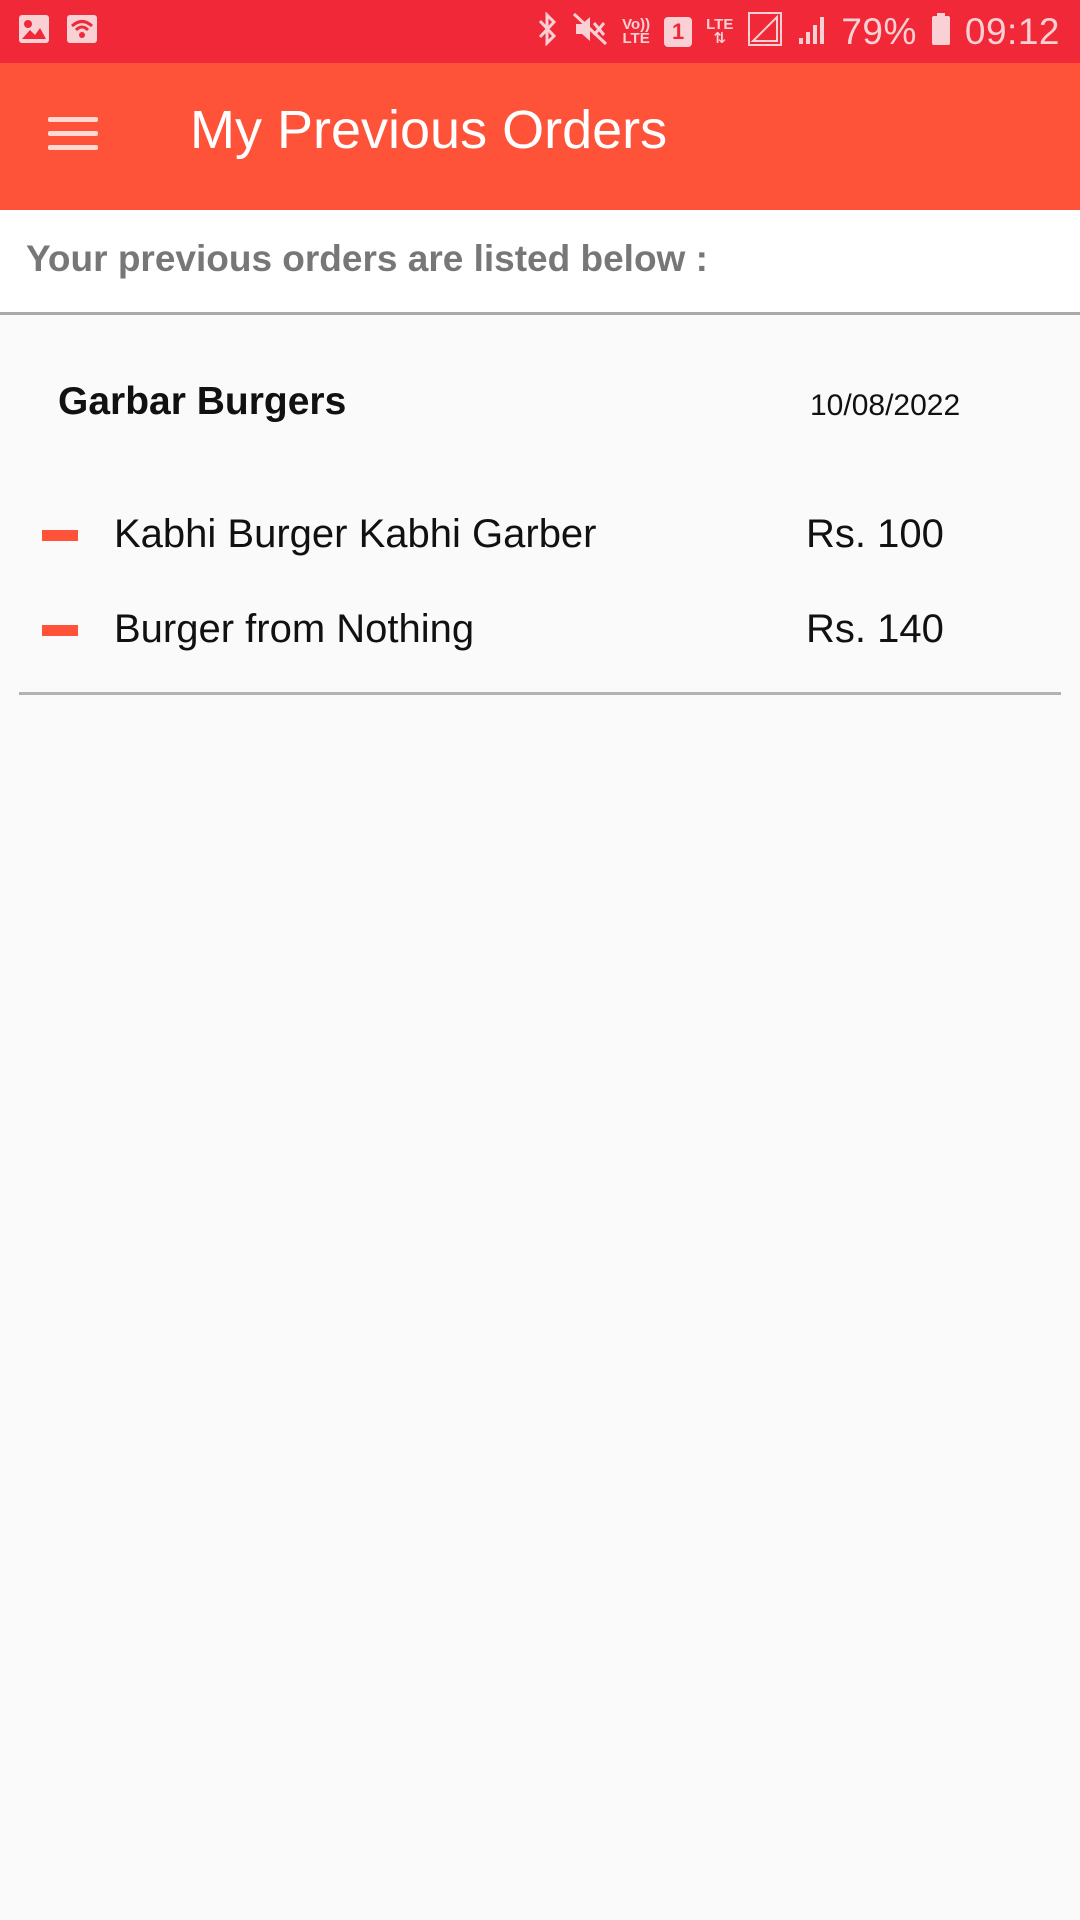  What do you see at coordinates (636, 38) in the screenshot?
I see `volte-label-bottom: LTE` at bounding box center [636, 38].